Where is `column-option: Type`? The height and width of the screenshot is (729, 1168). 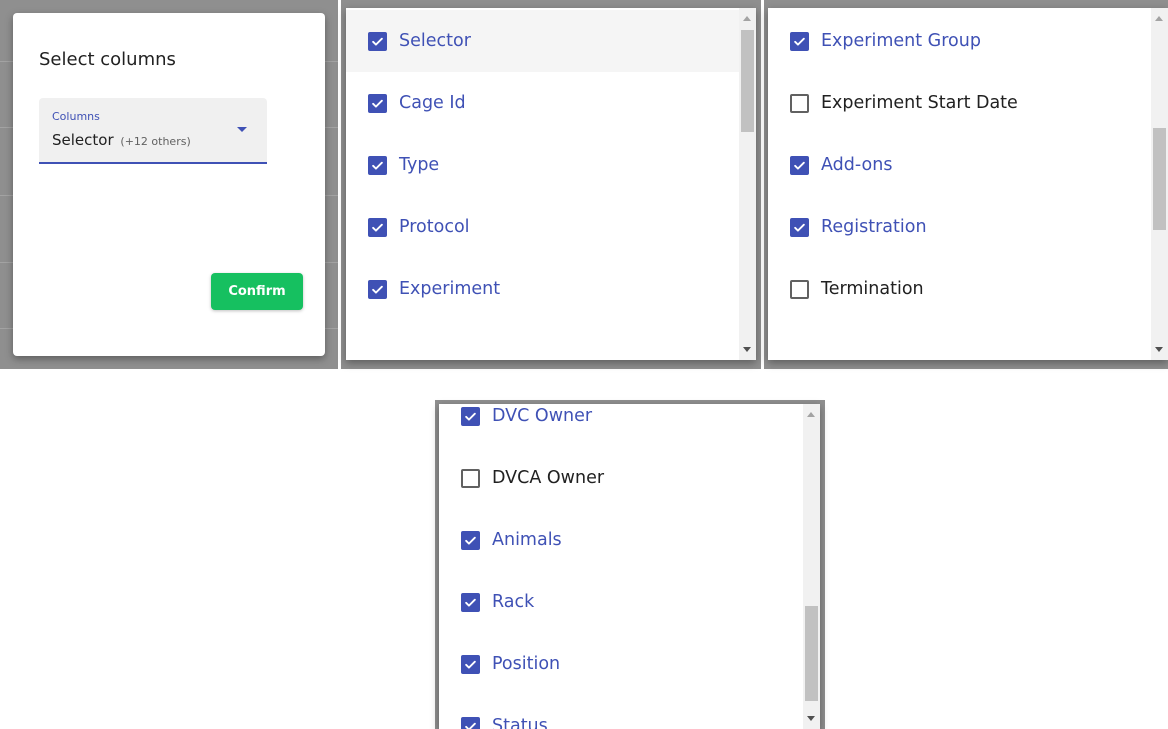 column-option: Type is located at coordinates (542, 165).